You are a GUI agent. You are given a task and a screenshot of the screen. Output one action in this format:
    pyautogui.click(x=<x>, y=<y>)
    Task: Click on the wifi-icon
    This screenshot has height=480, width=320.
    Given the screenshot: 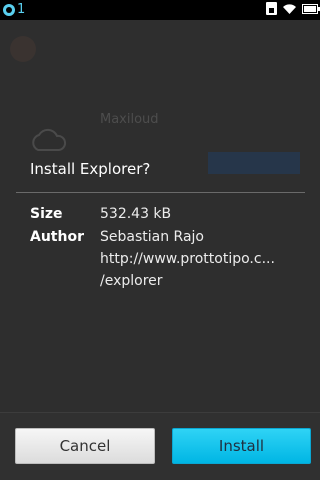 What is the action you would take?
    pyautogui.click(x=289, y=8)
    